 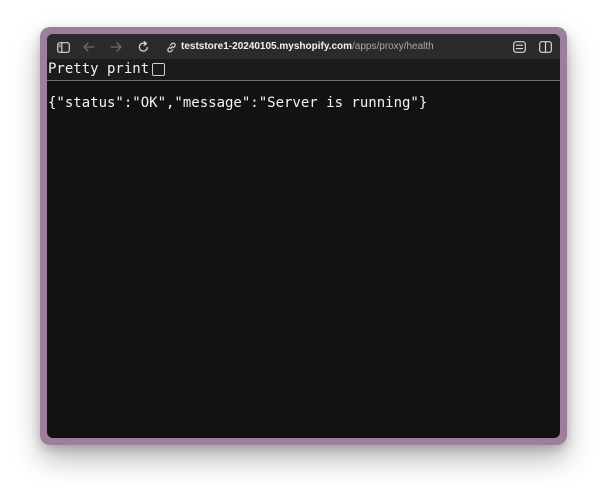 What do you see at coordinates (99, 69) in the screenshot?
I see `pretty-print-label: Pretty print` at bounding box center [99, 69].